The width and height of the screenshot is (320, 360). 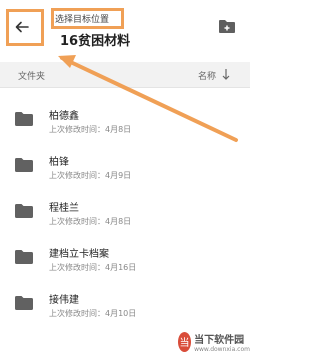 What do you see at coordinates (125, 119) in the screenshot?
I see `list-item: 柏德鑫 上次修改时间：4月8日` at bounding box center [125, 119].